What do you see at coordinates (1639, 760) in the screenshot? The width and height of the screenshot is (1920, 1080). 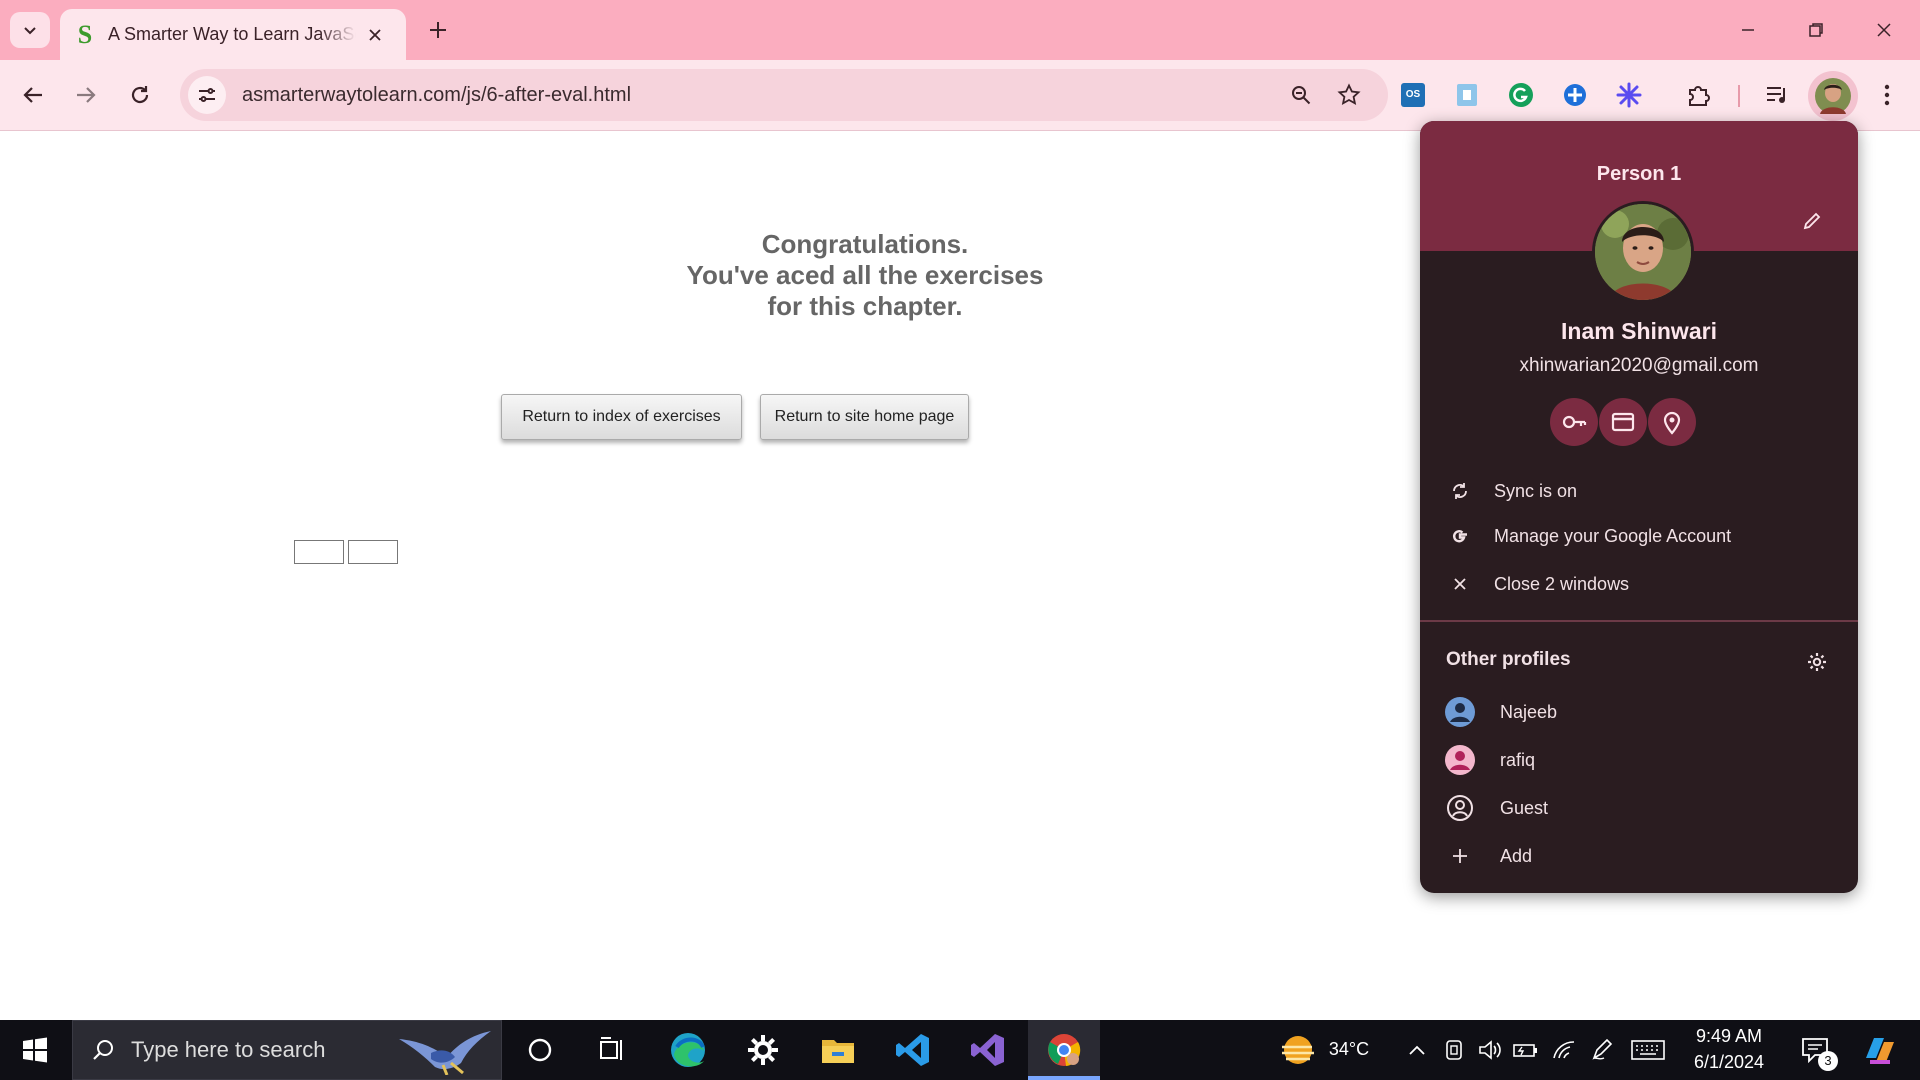 I see `profile-rafiq: rafiq` at bounding box center [1639, 760].